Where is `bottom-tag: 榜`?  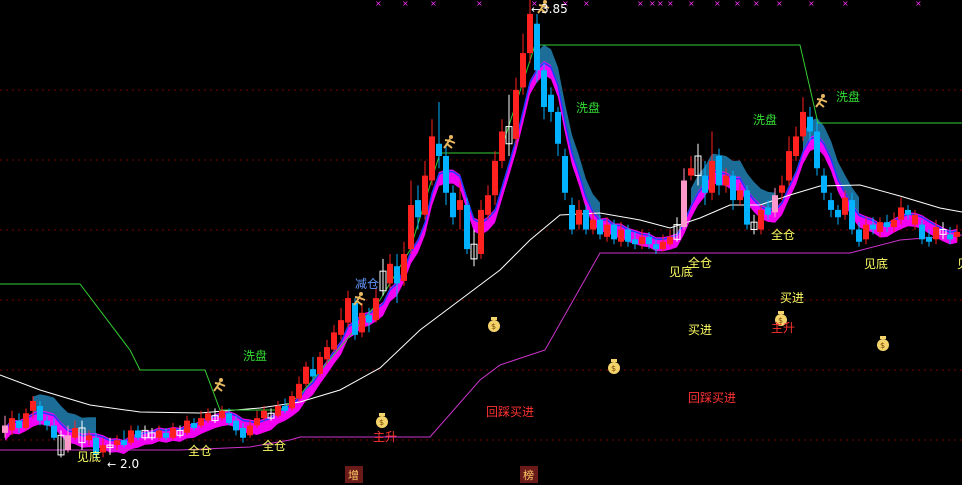 bottom-tag: 榜 is located at coordinates (528, 475).